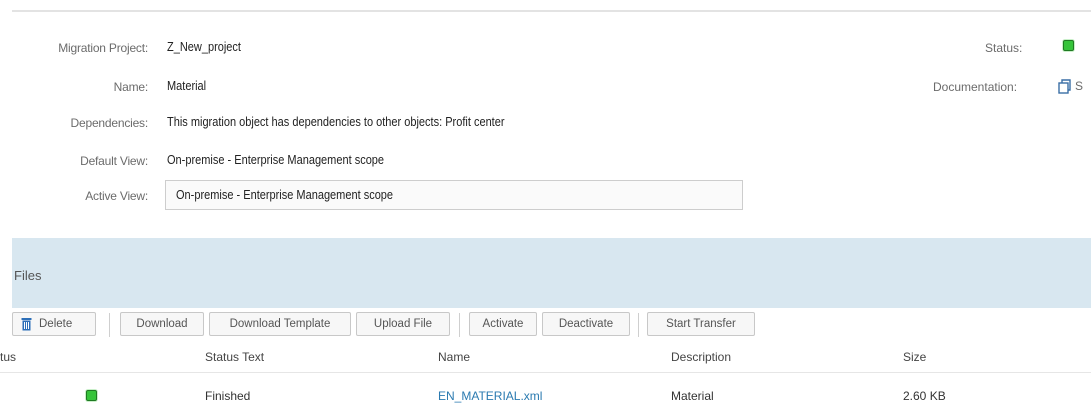 This screenshot has width=1091, height=409. Describe the element at coordinates (91, 395) in the screenshot. I see `row-status-icon` at that location.